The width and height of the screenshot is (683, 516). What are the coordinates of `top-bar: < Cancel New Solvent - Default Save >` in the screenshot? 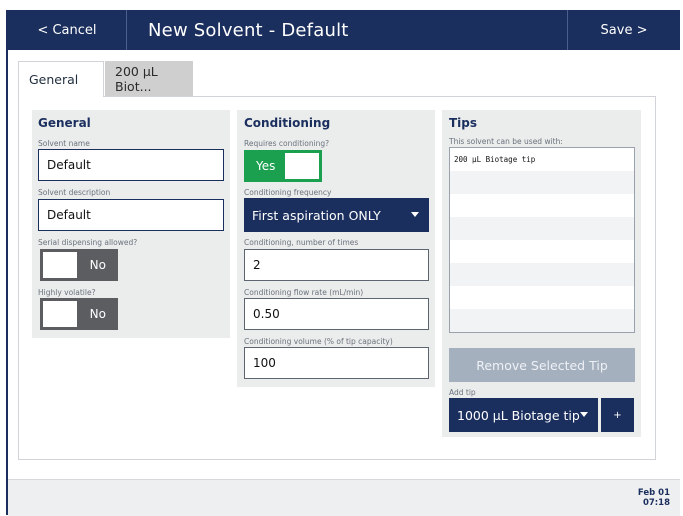 It's located at (344, 30).